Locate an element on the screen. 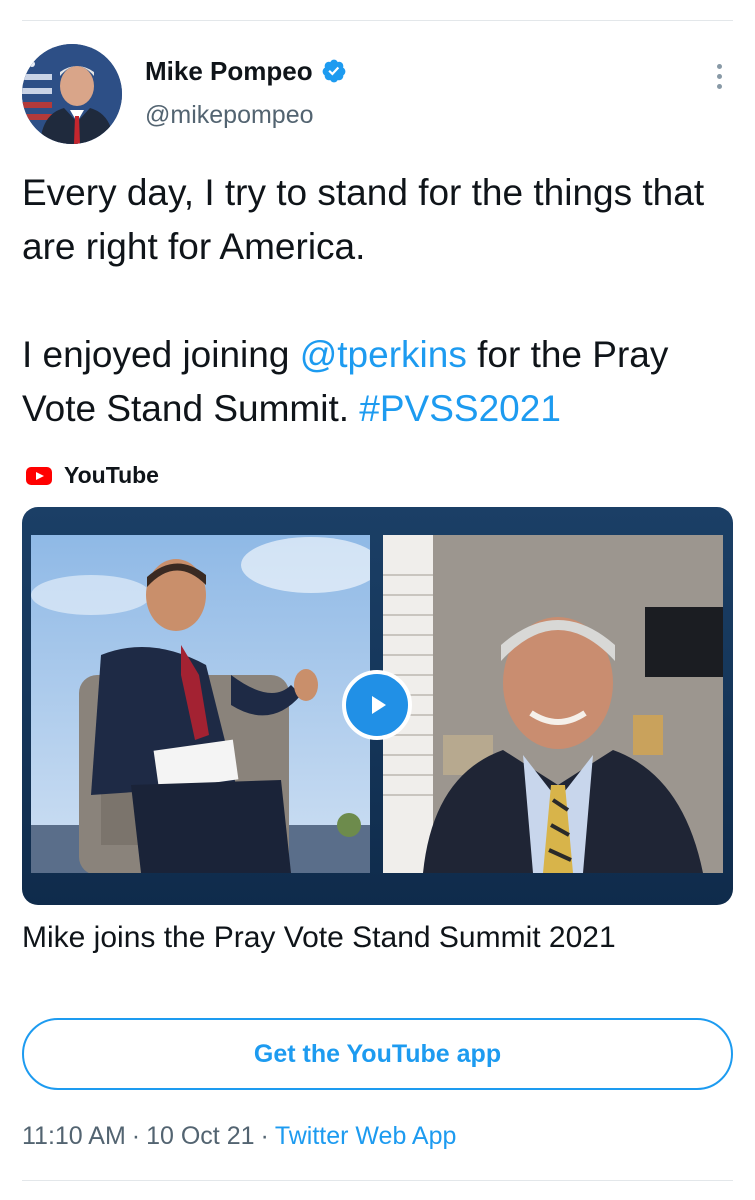  video-frame-guest is located at coordinates (553, 704).